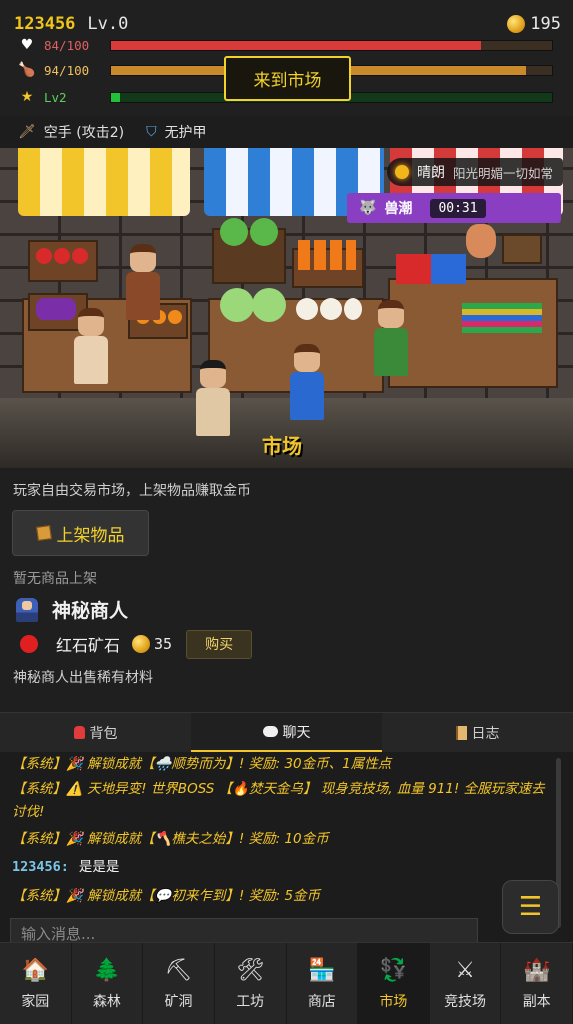 The width and height of the screenshot is (573, 1024). Describe the element at coordinates (67, 70) in the screenshot. I see `food-text: 94/100` at that location.